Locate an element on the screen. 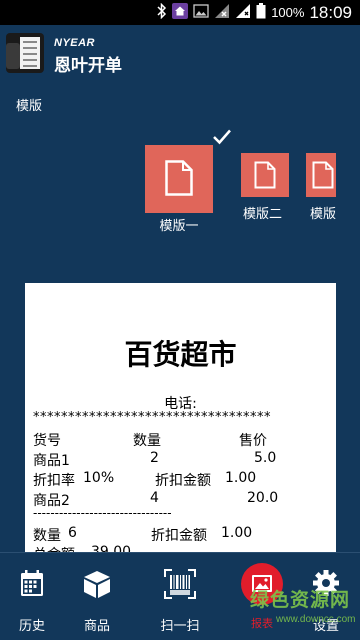 The height and width of the screenshot is (640, 360). nav-scan: 扫一扫 is located at coordinates (180, 596).